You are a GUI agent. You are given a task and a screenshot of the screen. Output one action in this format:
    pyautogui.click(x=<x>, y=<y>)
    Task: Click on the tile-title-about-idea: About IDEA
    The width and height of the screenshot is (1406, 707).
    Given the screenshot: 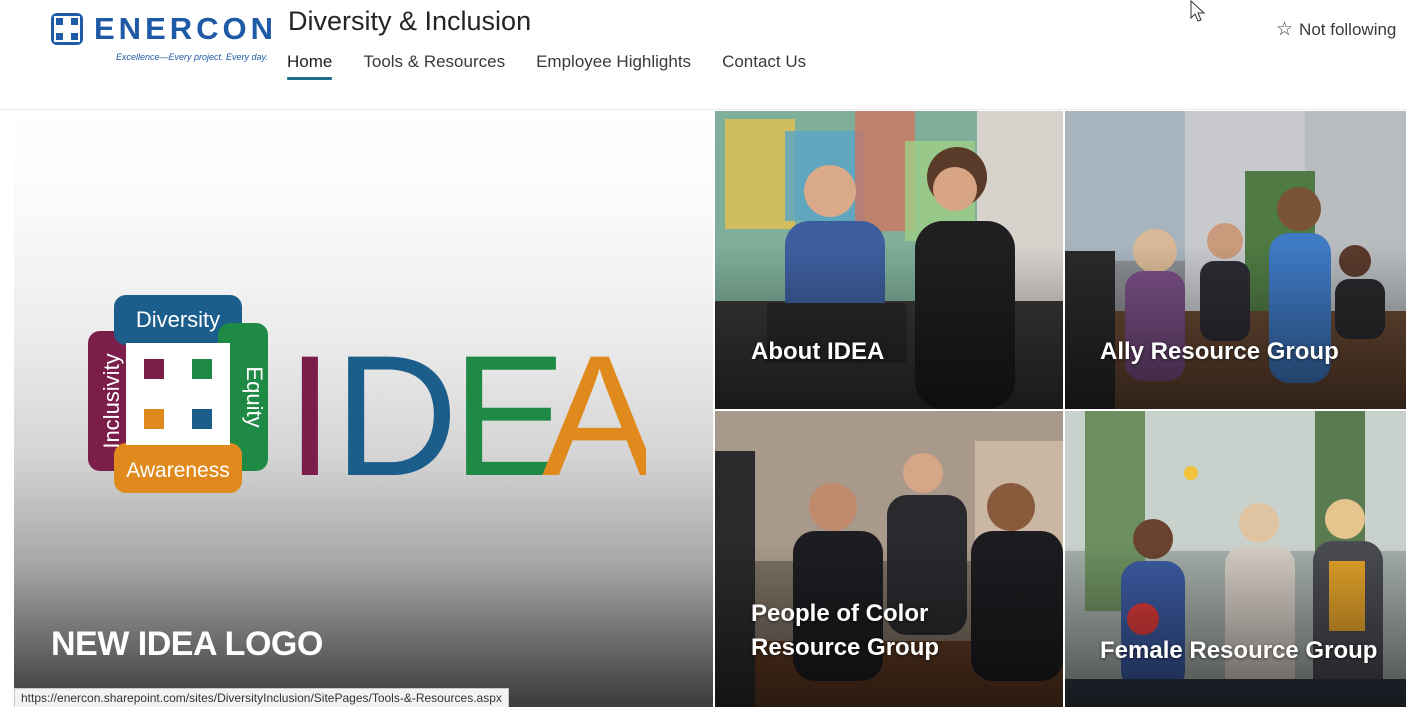 What is the action you would take?
    pyautogui.click(x=818, y=351)
    